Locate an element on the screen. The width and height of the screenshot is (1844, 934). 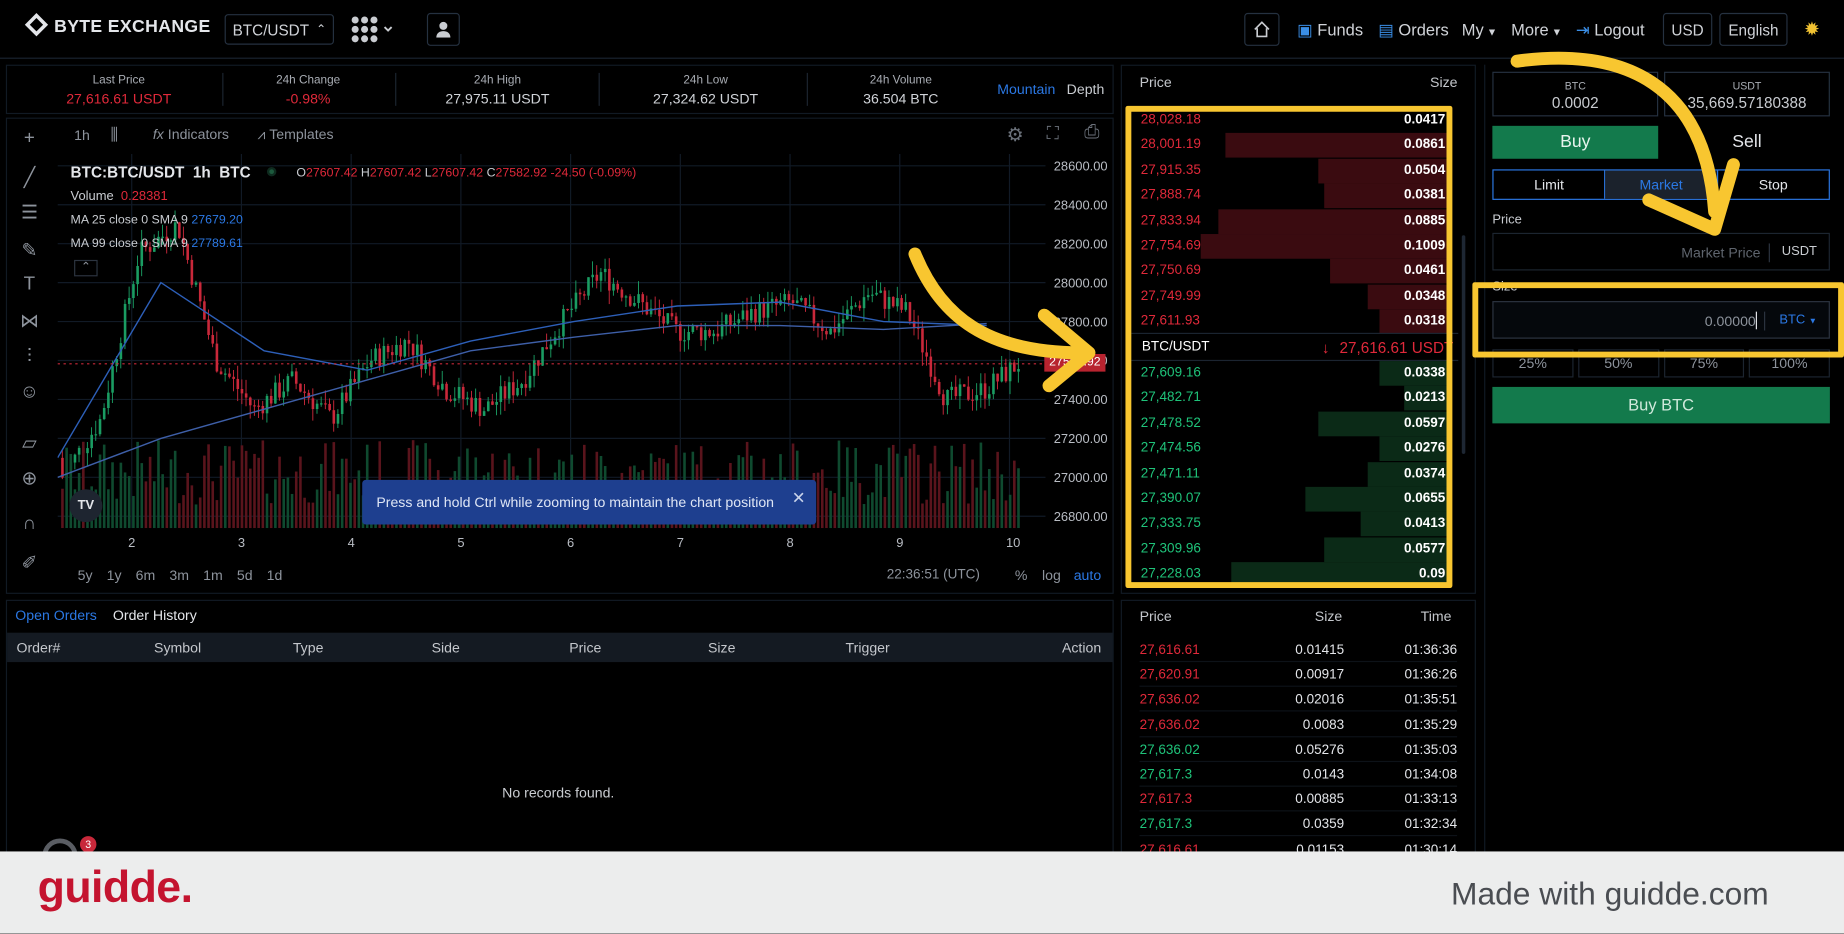
range-5d: 5d is located at coordinates (245, 575).